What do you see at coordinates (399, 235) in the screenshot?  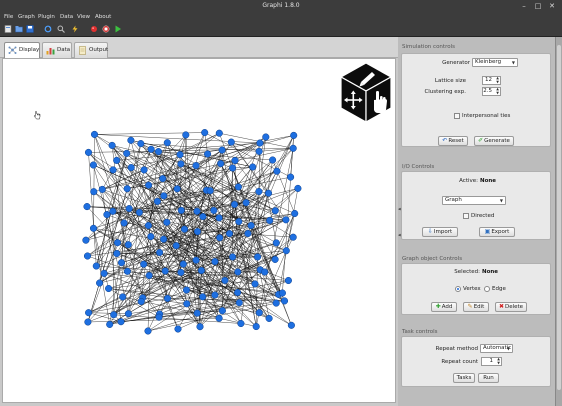 I see `collapse-io-arrow-icon: ◀` at bounding box center [399, 235].